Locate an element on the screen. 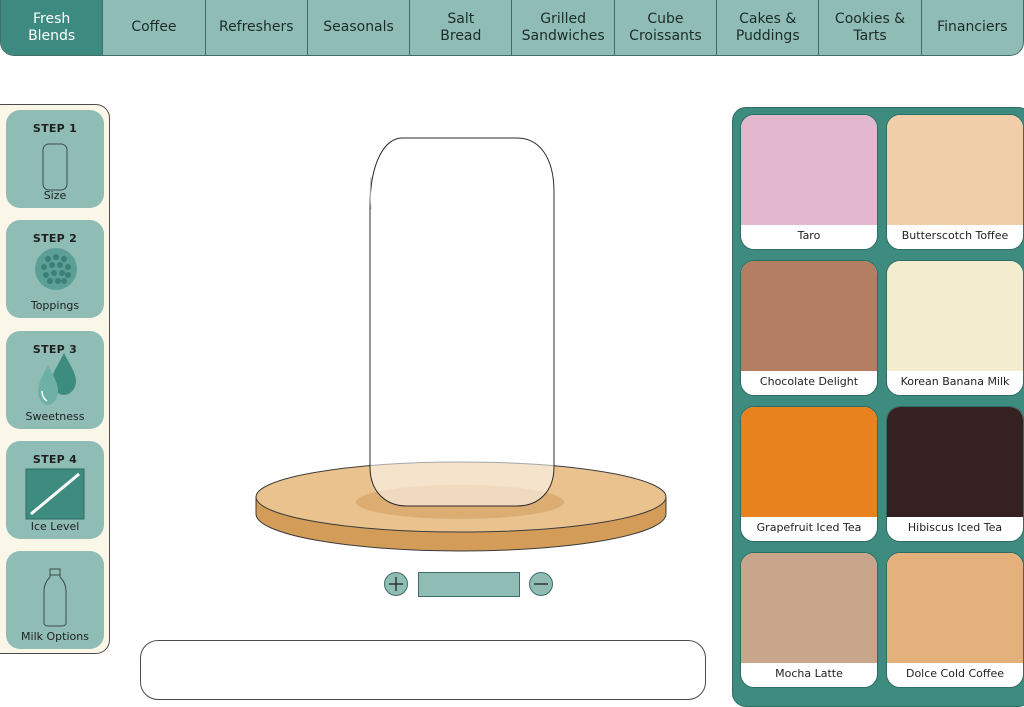 The image size is (1024, 707). step-ice-level-button: STEP 4 Ice Level is located at coordinates (55, 490).